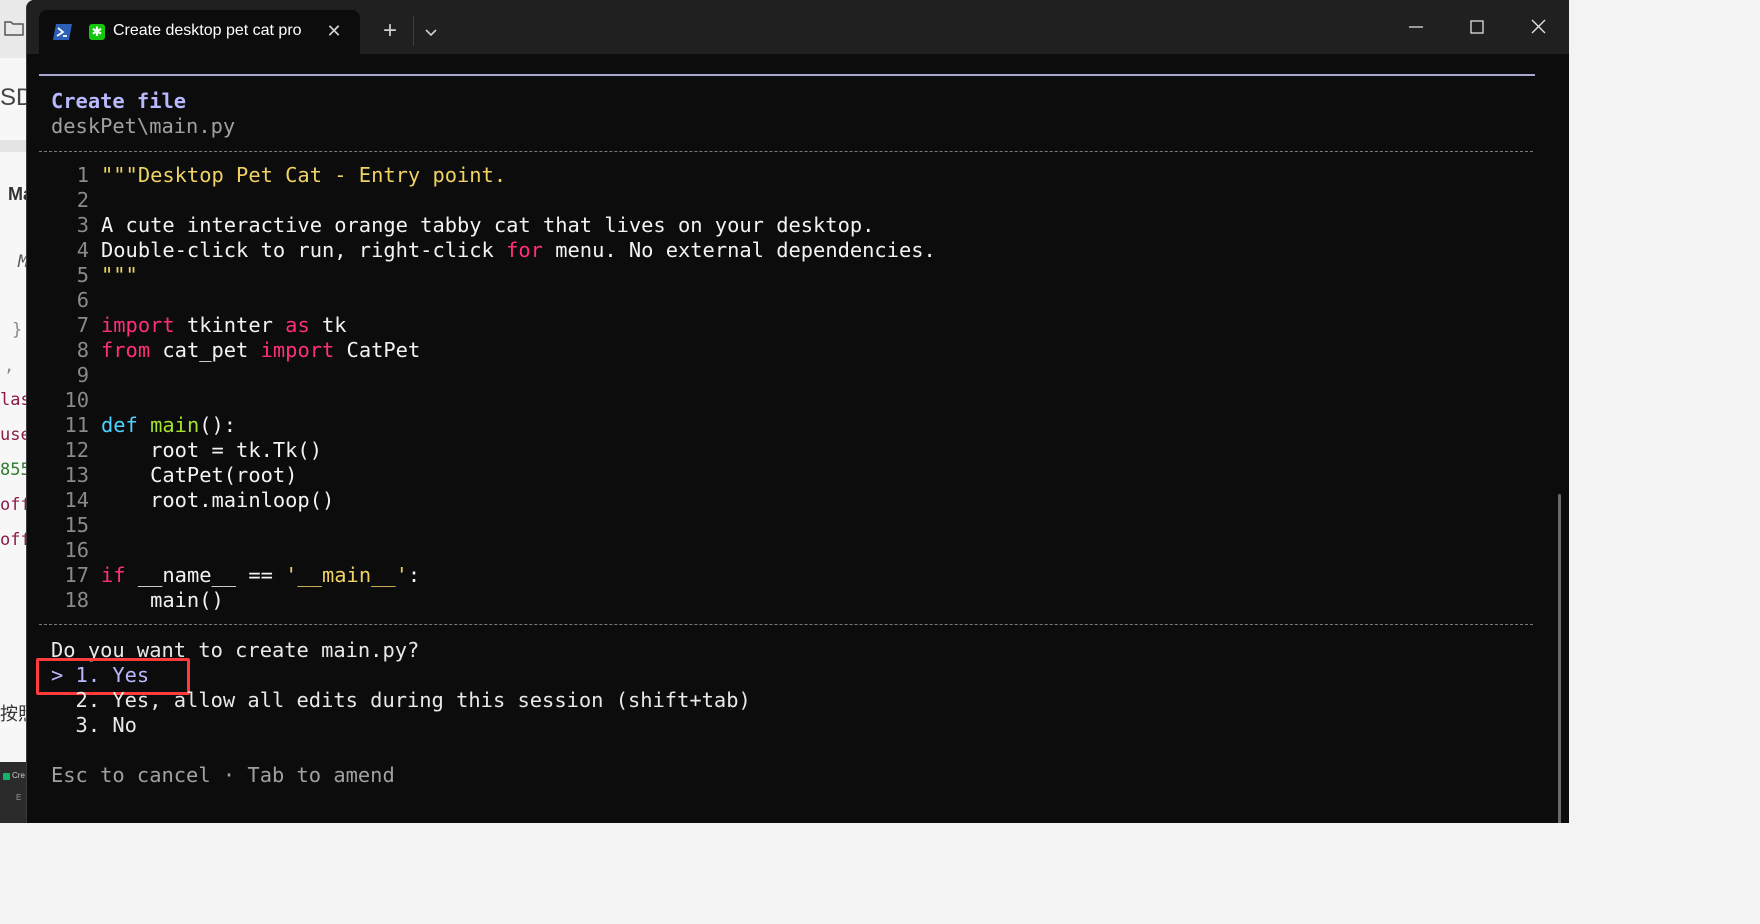 This screenshot has width=1760, height=924. What do you see at coordinates (82, 325) in the screenshot?
I see `line-number: 7` at bounding box center [82, 325].